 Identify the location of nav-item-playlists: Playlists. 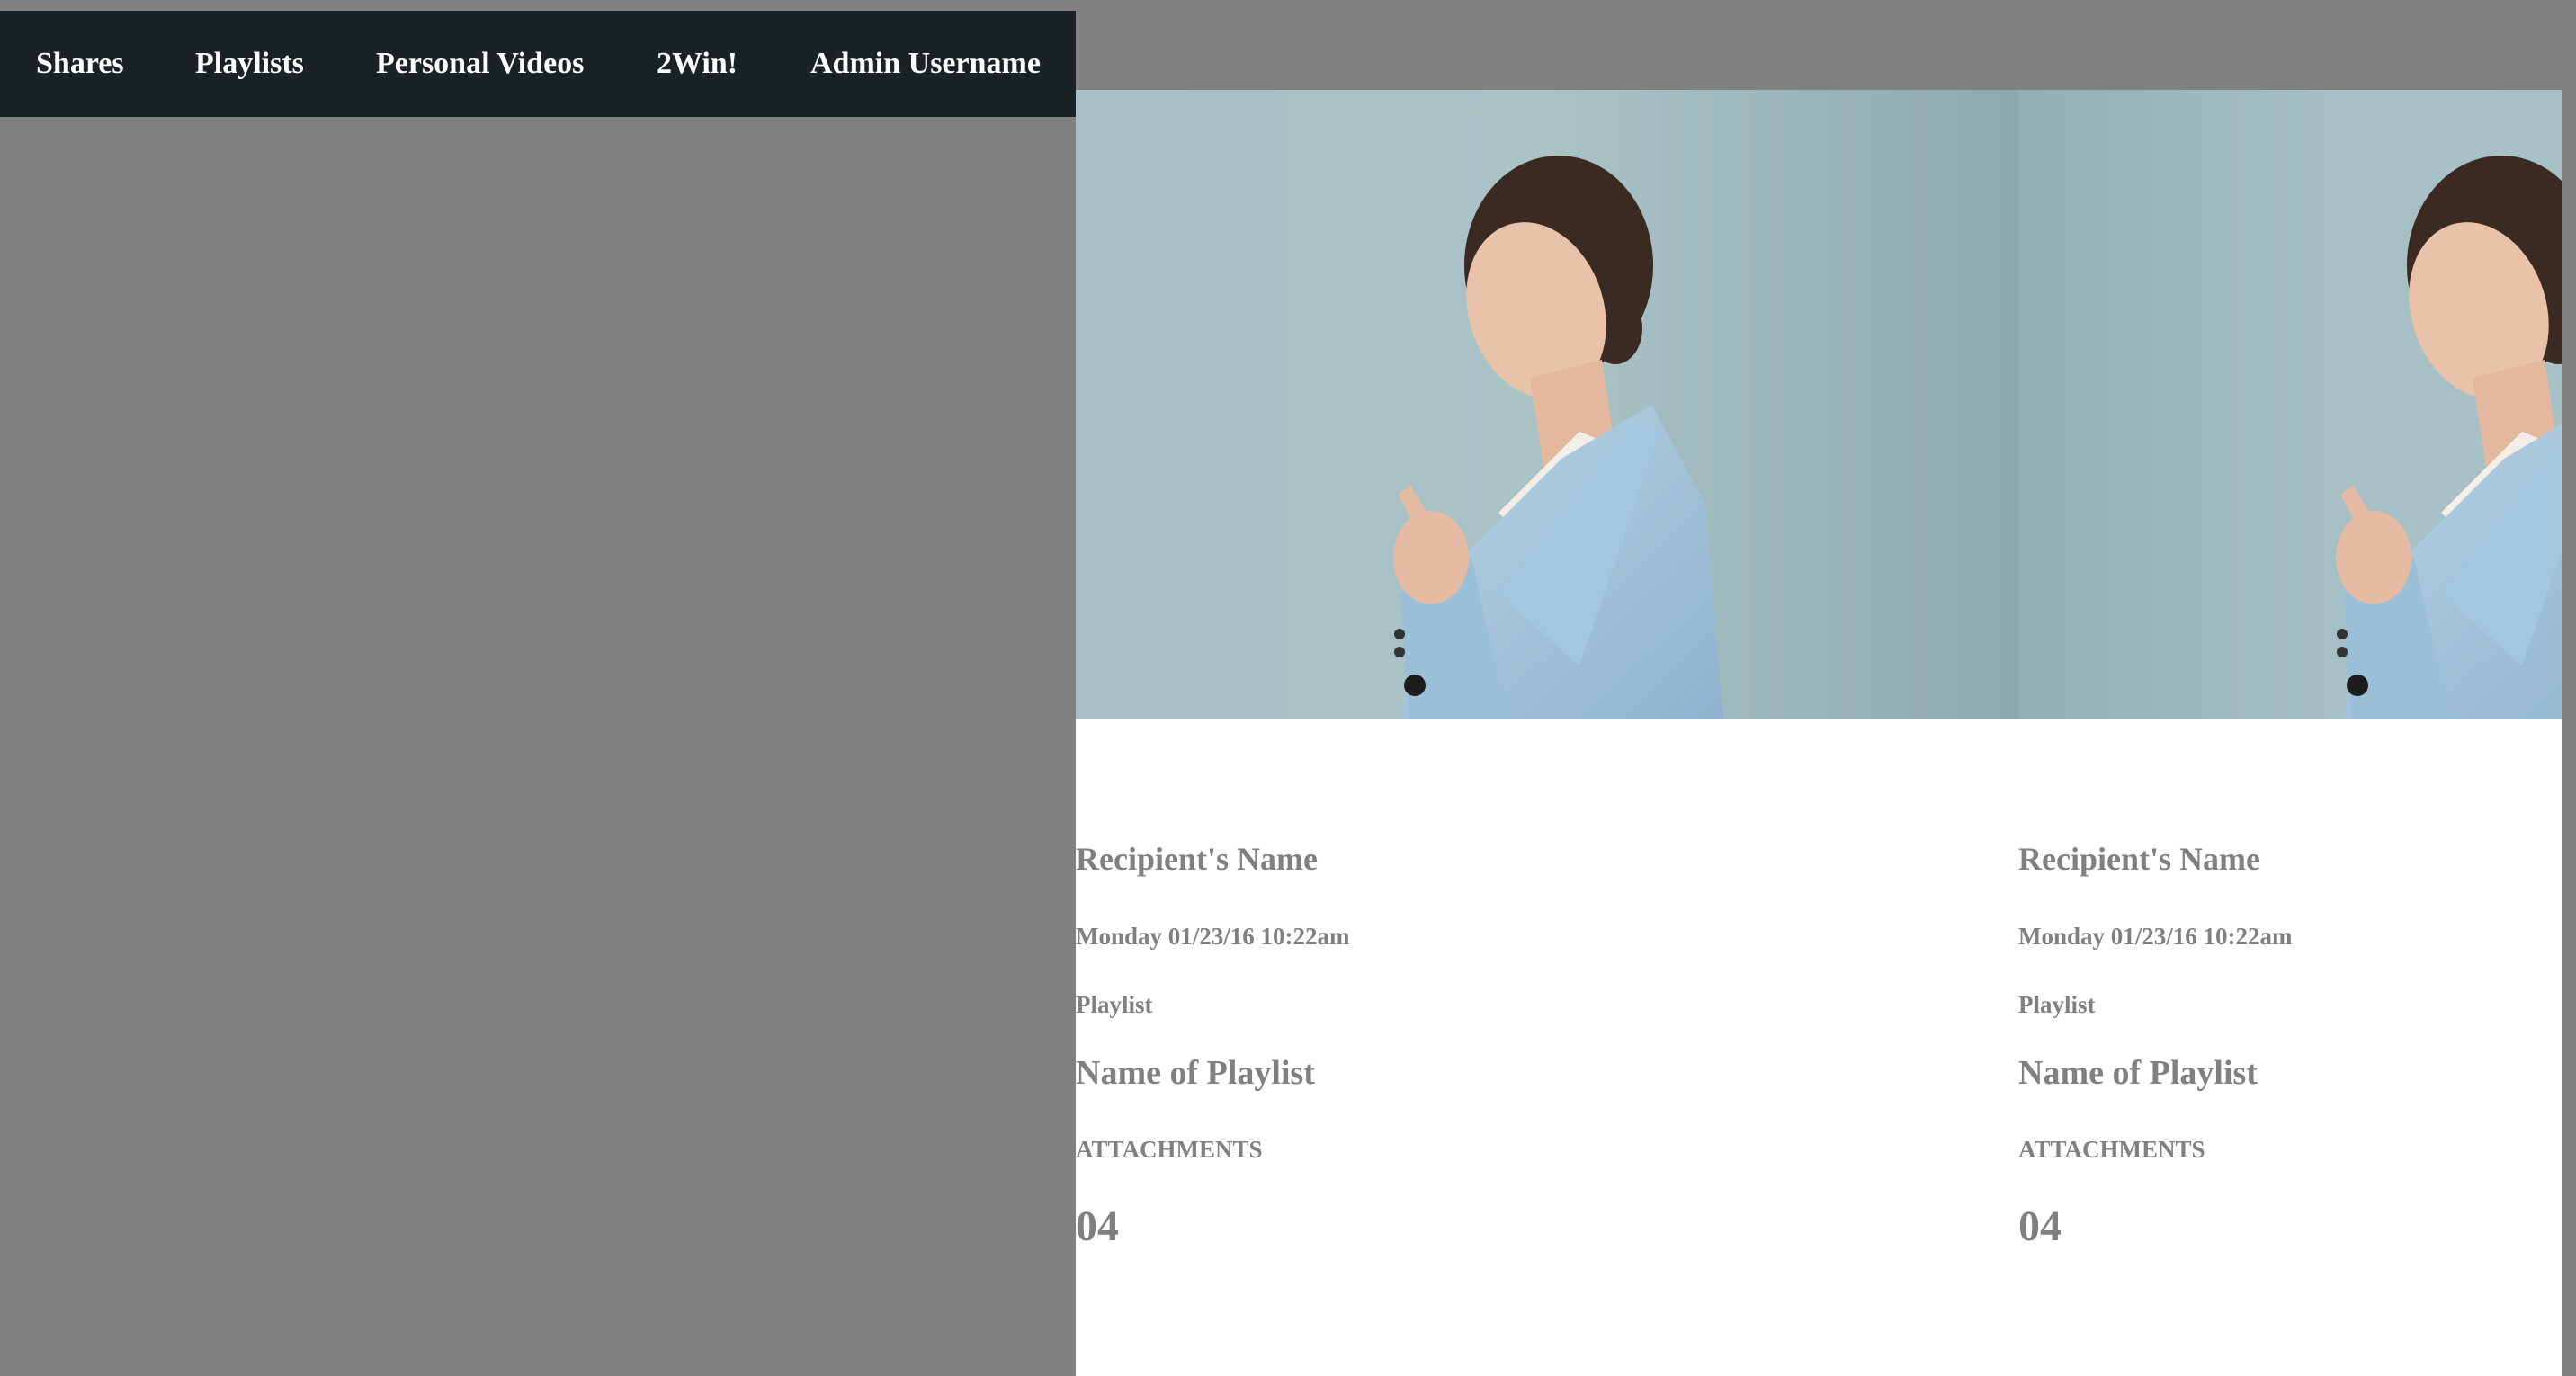
(249, 64).